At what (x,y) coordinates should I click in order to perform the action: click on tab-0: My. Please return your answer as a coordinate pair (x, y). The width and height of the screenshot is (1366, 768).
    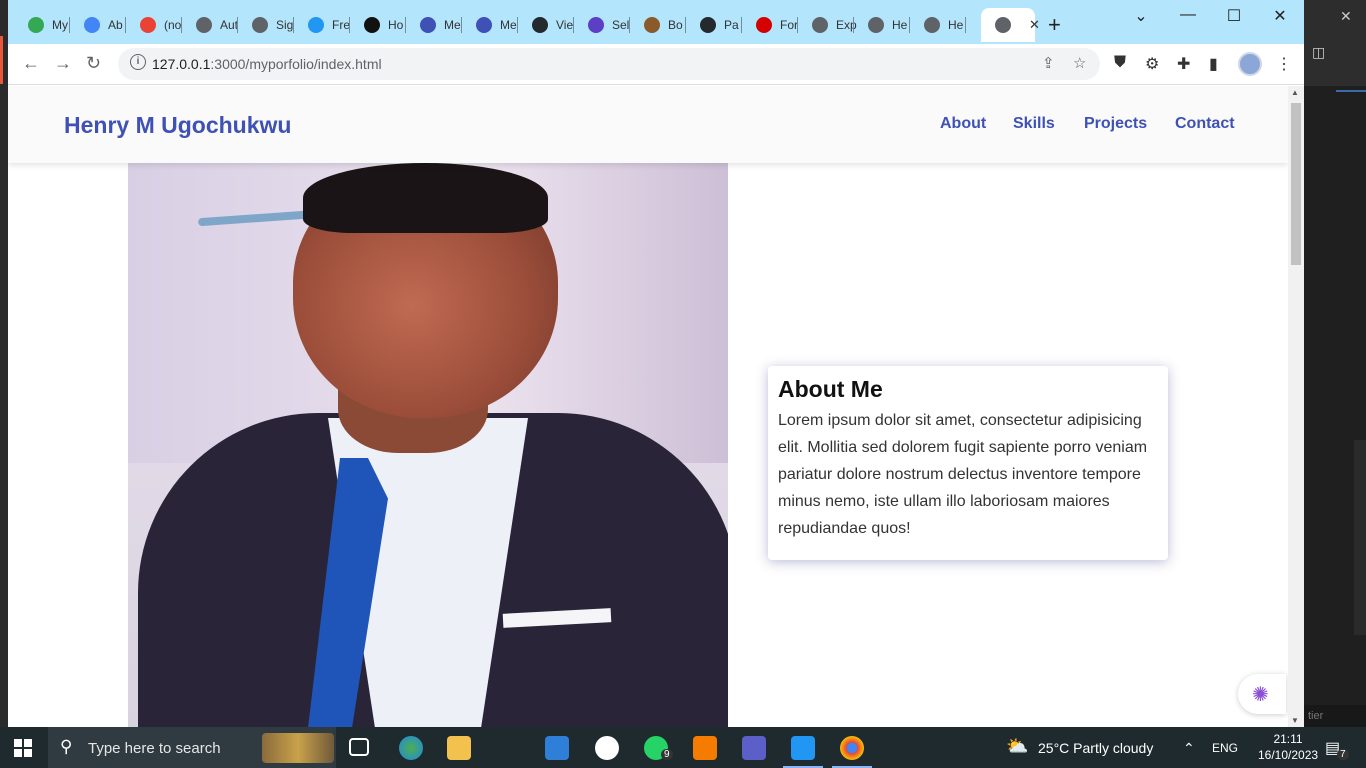
    Looking at the image, I should click on (42, 25).